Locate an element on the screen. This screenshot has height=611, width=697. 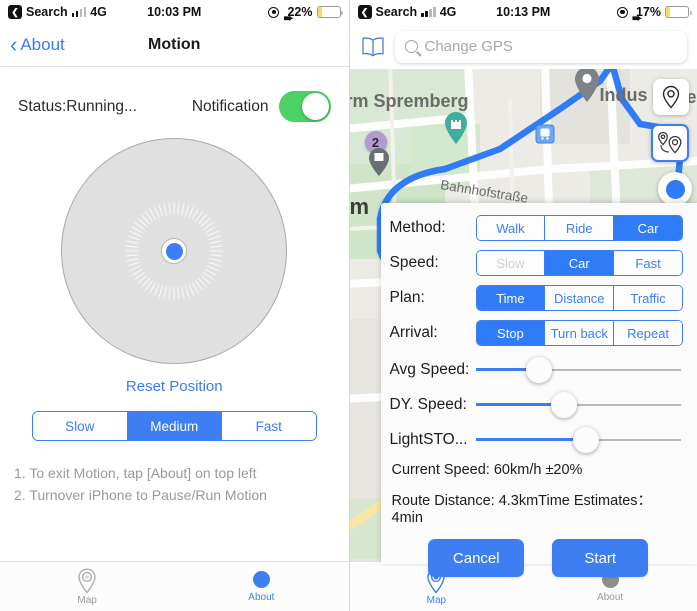
map-poi-gray is located at coordinates (587, 89).